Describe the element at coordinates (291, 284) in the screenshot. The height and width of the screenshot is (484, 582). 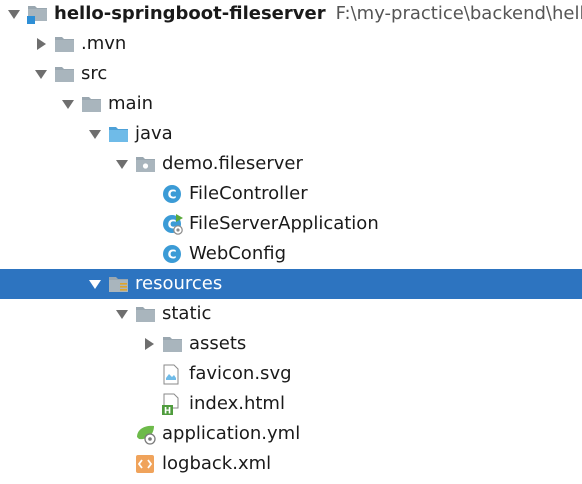
I see `tree-node: resources` at that location.